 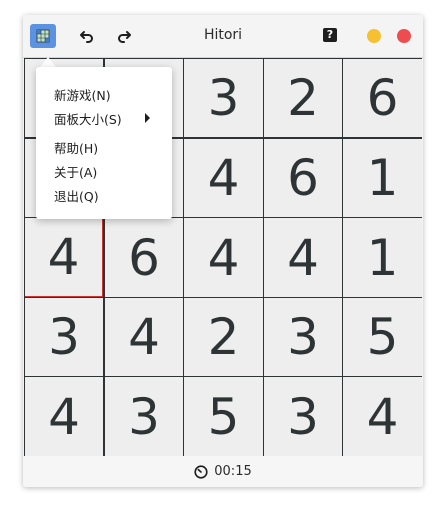 I want to click on board-cell-r4-c2: 4, so click(x=144, y=337).